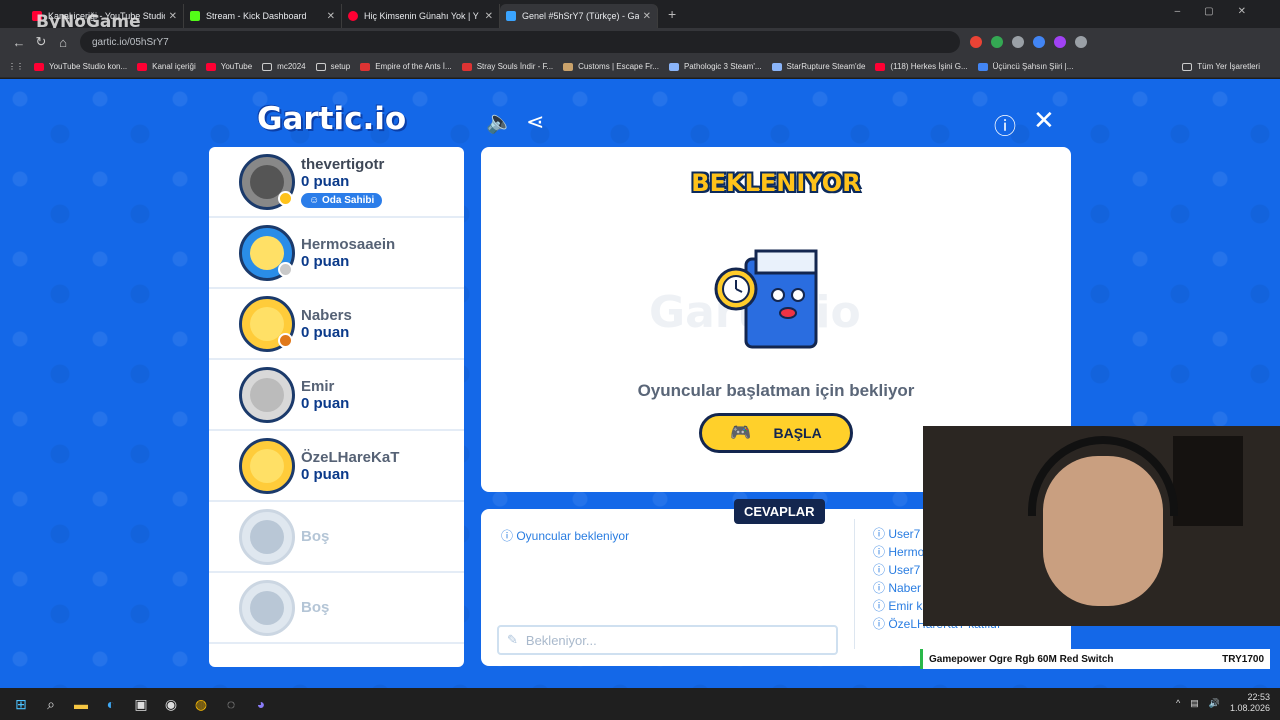  Describe the element at coordinates (1021, 659) in the screenshot. I see `ticker-product: Gamepower Ogre Rgb 60M Red Switch` at that location.